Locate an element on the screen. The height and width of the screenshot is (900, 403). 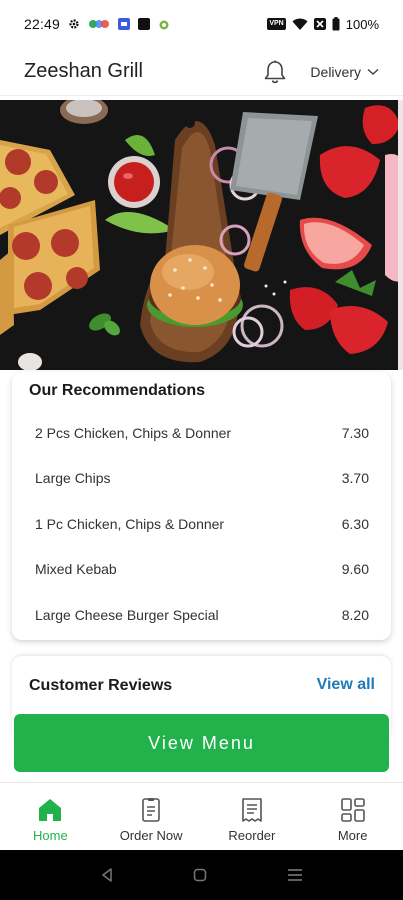
customer-reviews-title: Customer Reviews is located at coordinates (101, 685).